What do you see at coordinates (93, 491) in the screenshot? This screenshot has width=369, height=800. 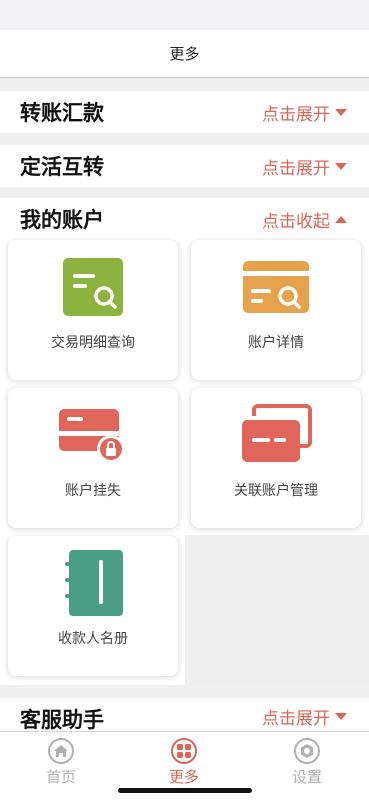 I see `card-label: 账户挂失` at bounding box center [93, 491].